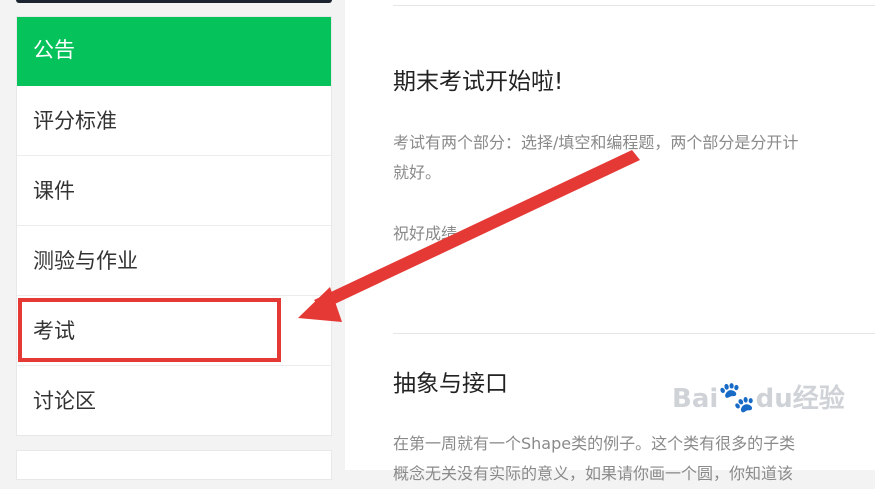 The height and width of the screenshot is (489, 875). Describe the element at coordinates (737, 397) in the screenshot. I see `paw-icon: 🐾` at that location.